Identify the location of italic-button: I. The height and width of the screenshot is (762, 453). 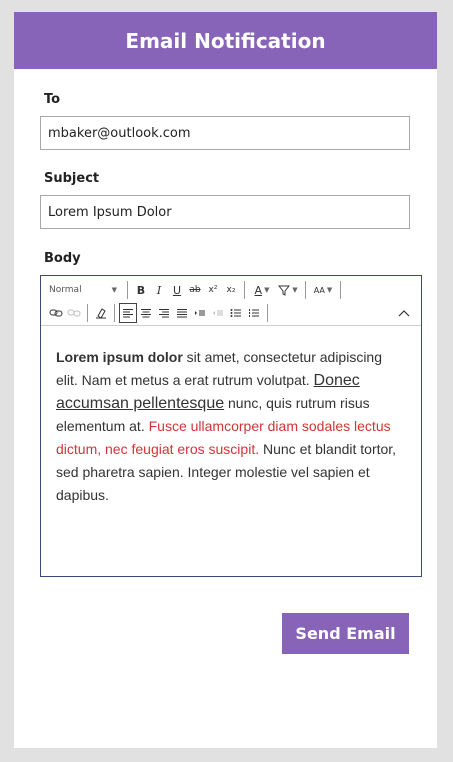
(159, 290).